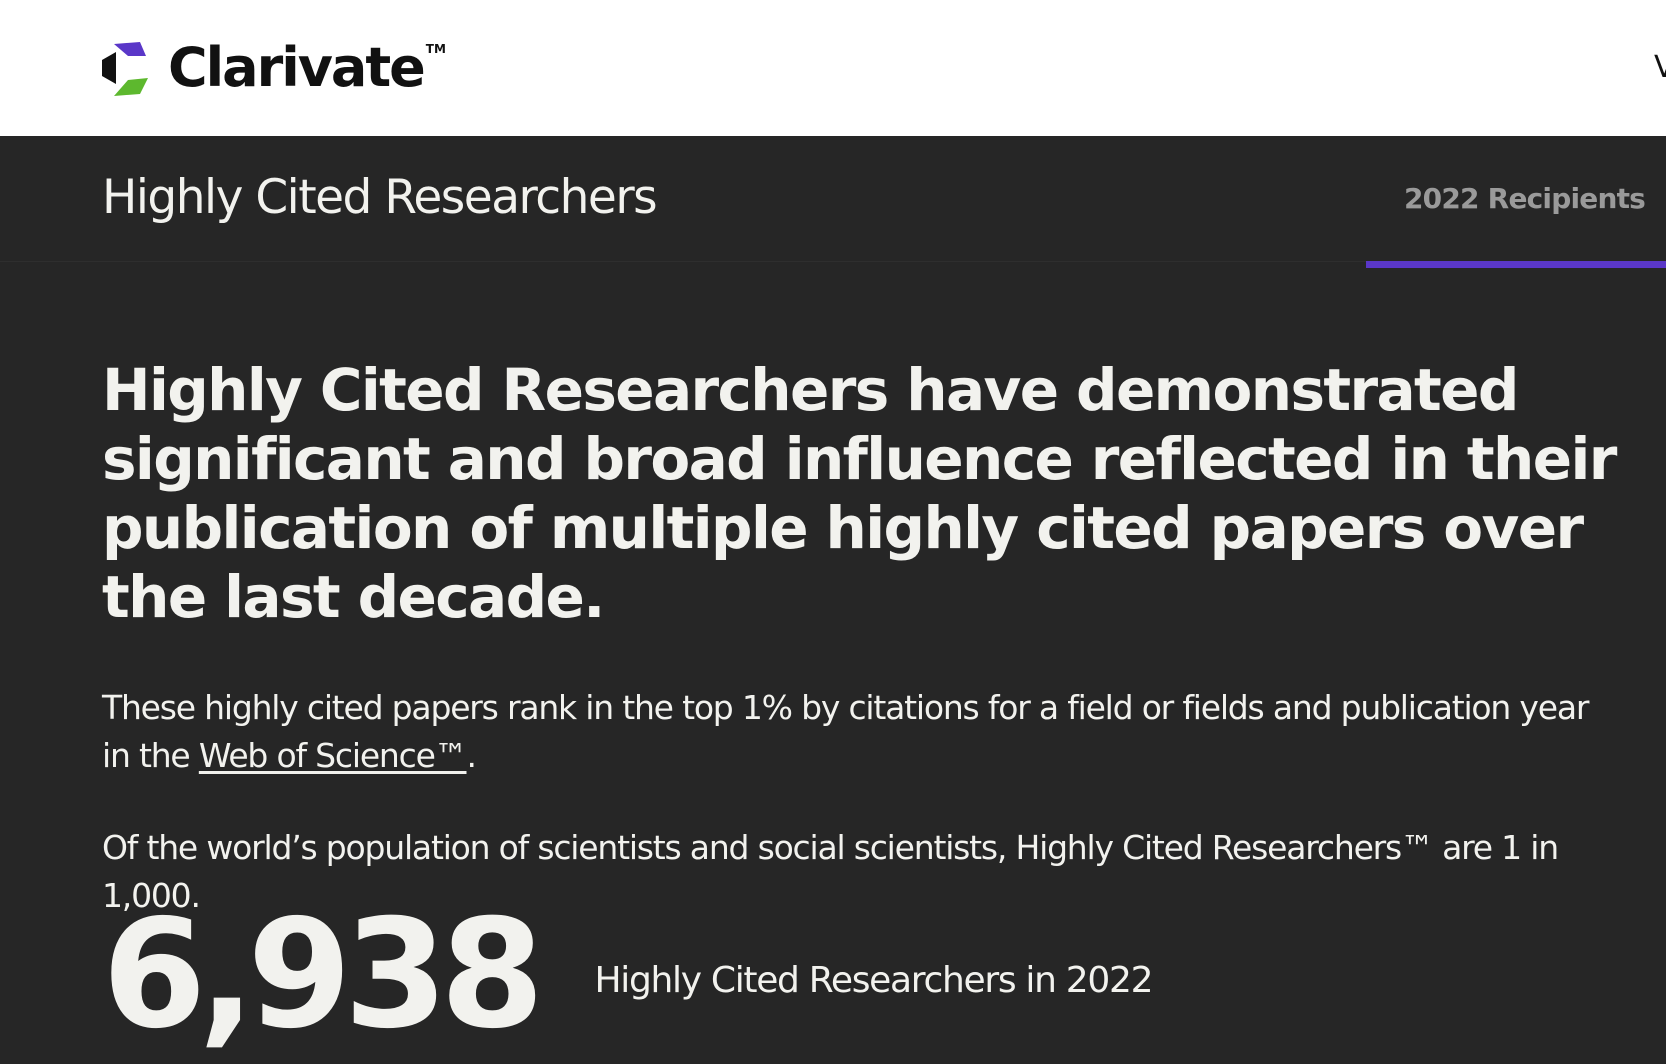 The image size is (1666, 1064). Describe the element at coordinates (873, 980) in the screenshot. I see `stat-label: Highly Cited Researchers in 2022` at that location.